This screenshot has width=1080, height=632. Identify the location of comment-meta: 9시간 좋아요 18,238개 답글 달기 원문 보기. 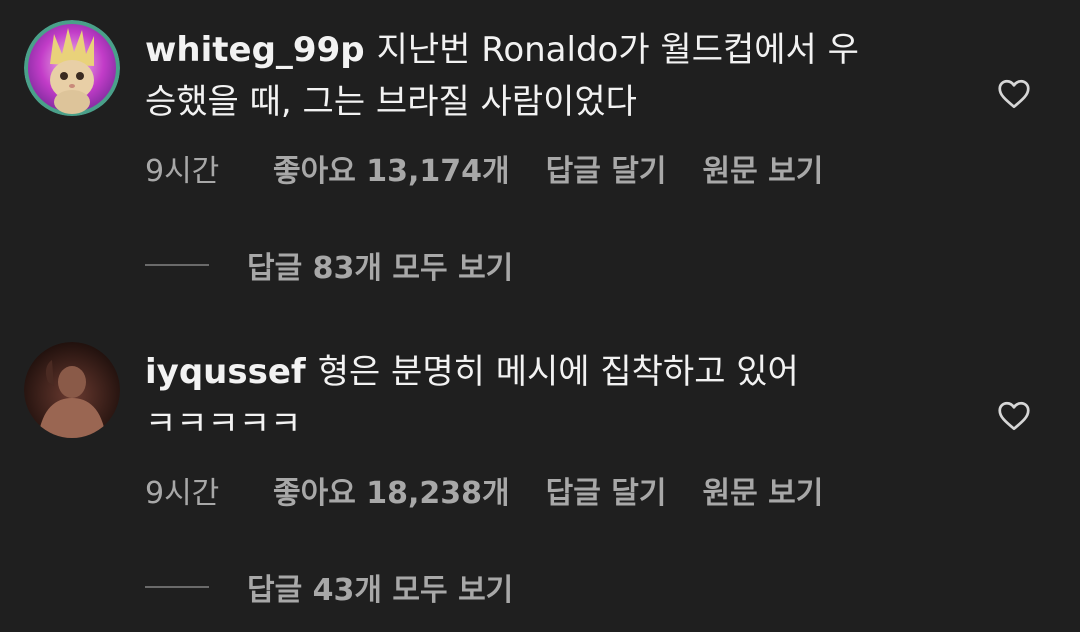
(484, 490).